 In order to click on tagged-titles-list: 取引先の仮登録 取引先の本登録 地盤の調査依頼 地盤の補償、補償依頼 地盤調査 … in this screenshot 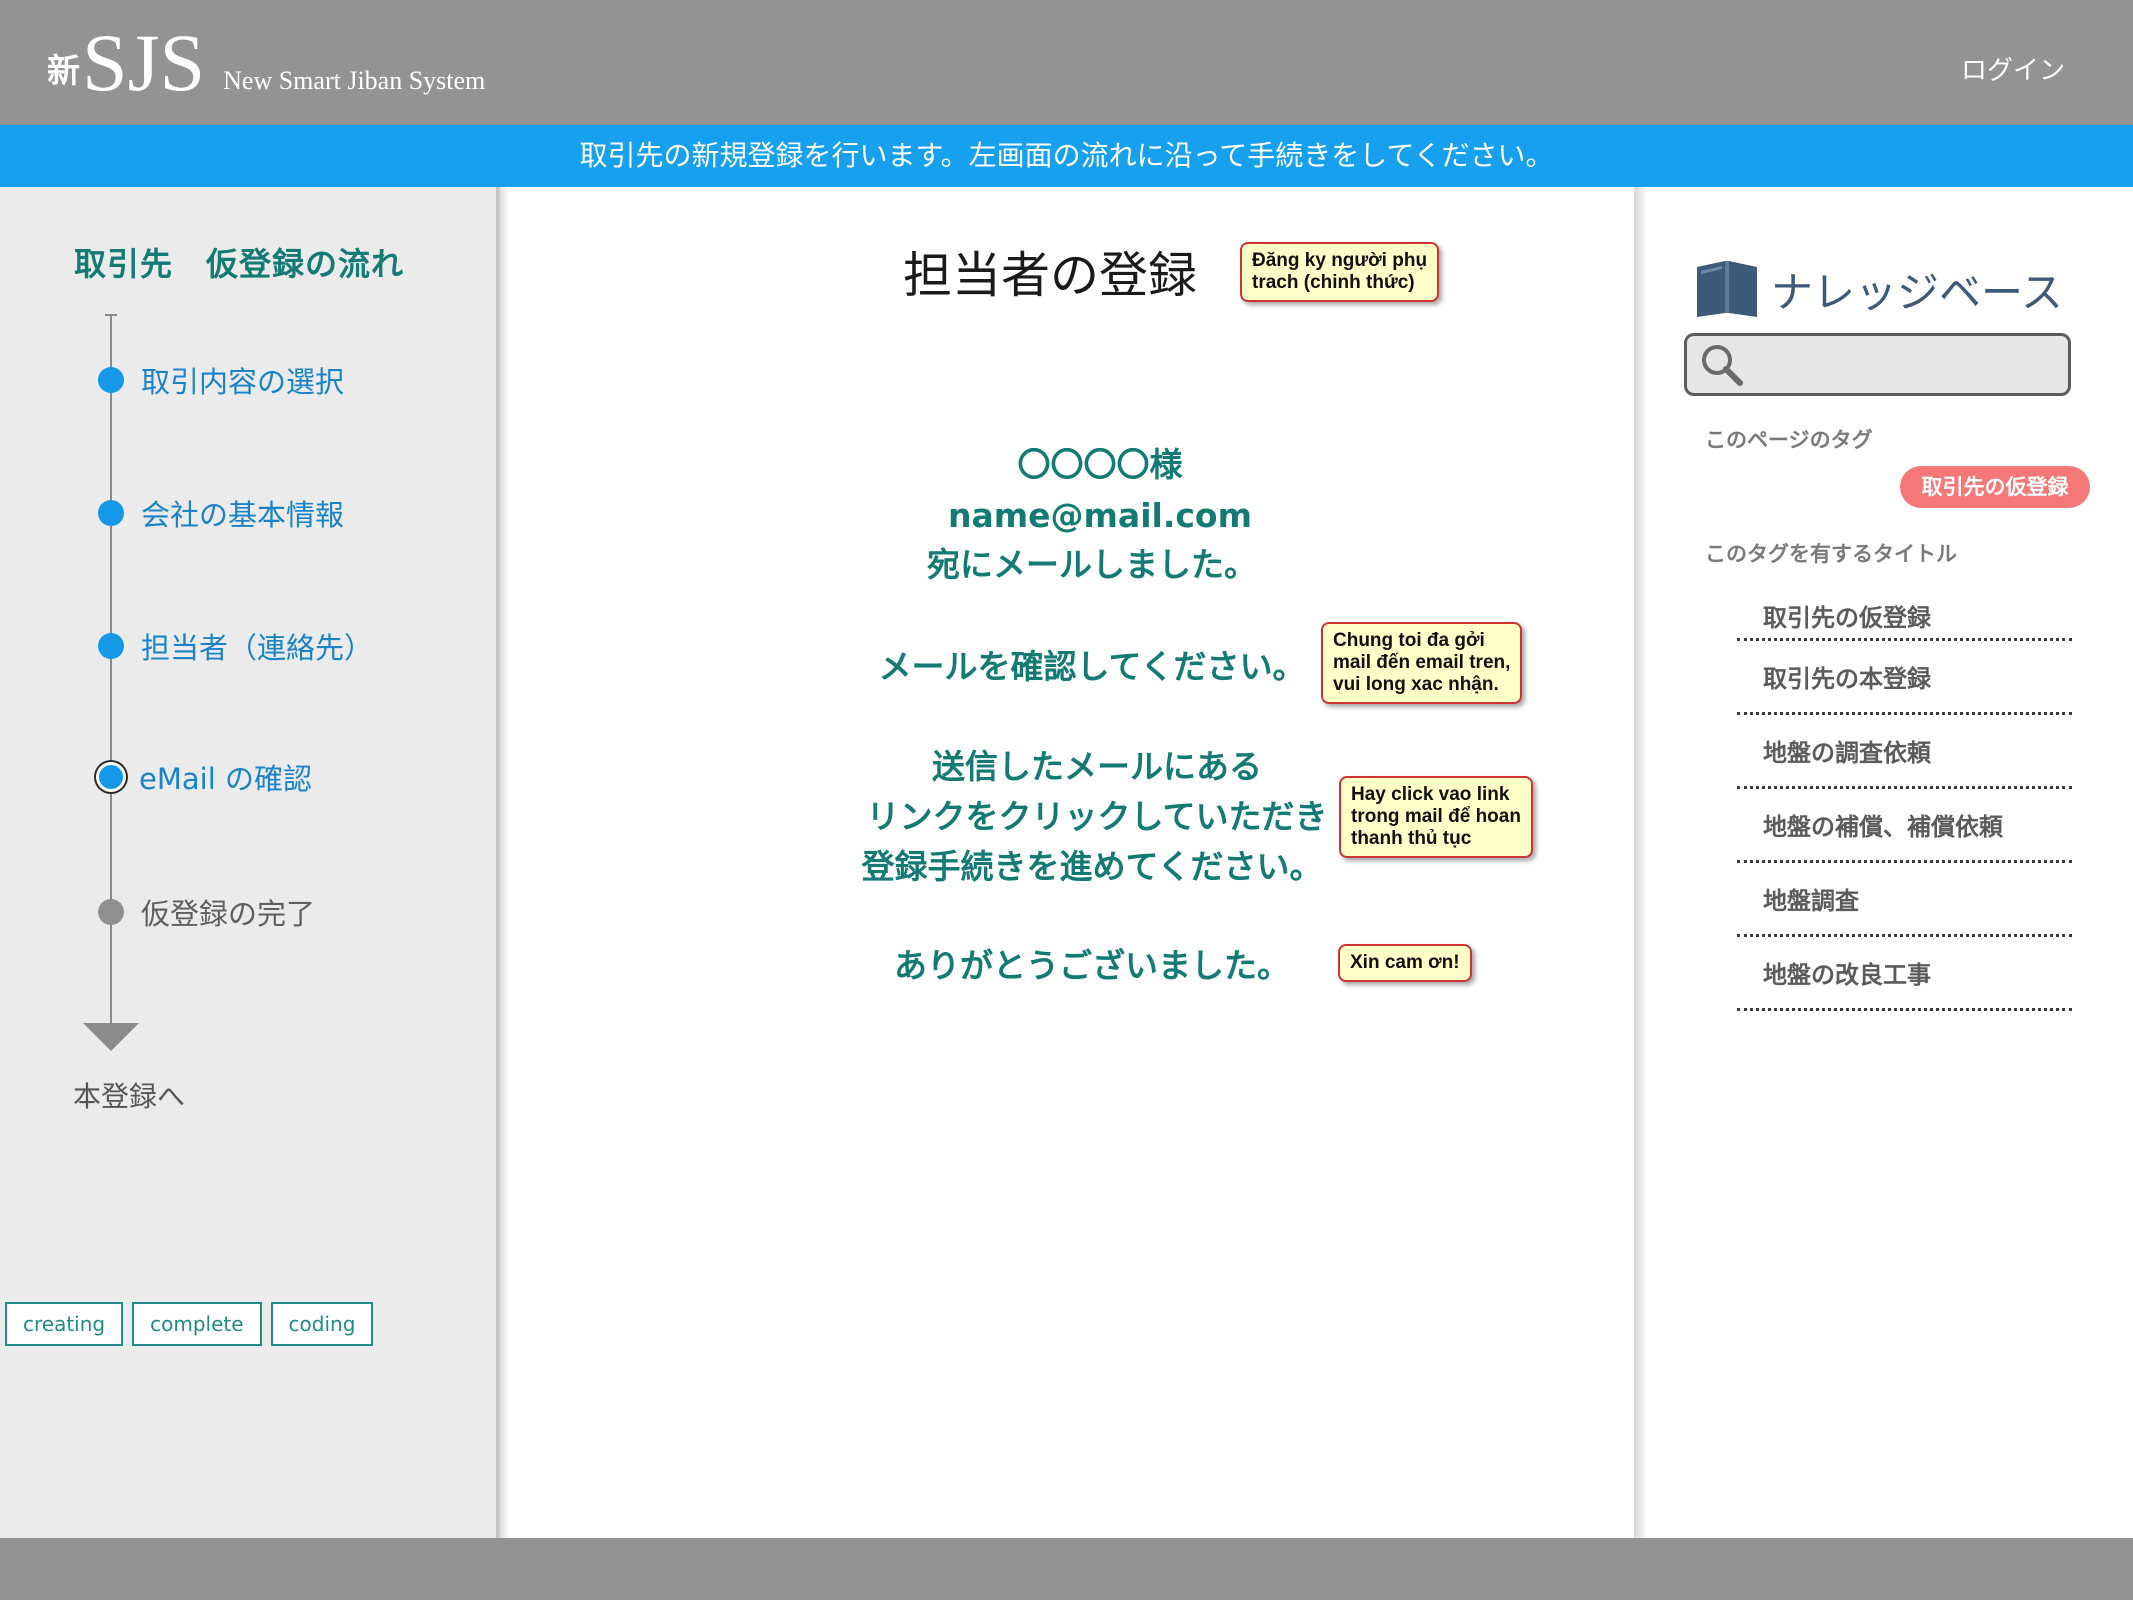, I will do `click(1904, 802)`.